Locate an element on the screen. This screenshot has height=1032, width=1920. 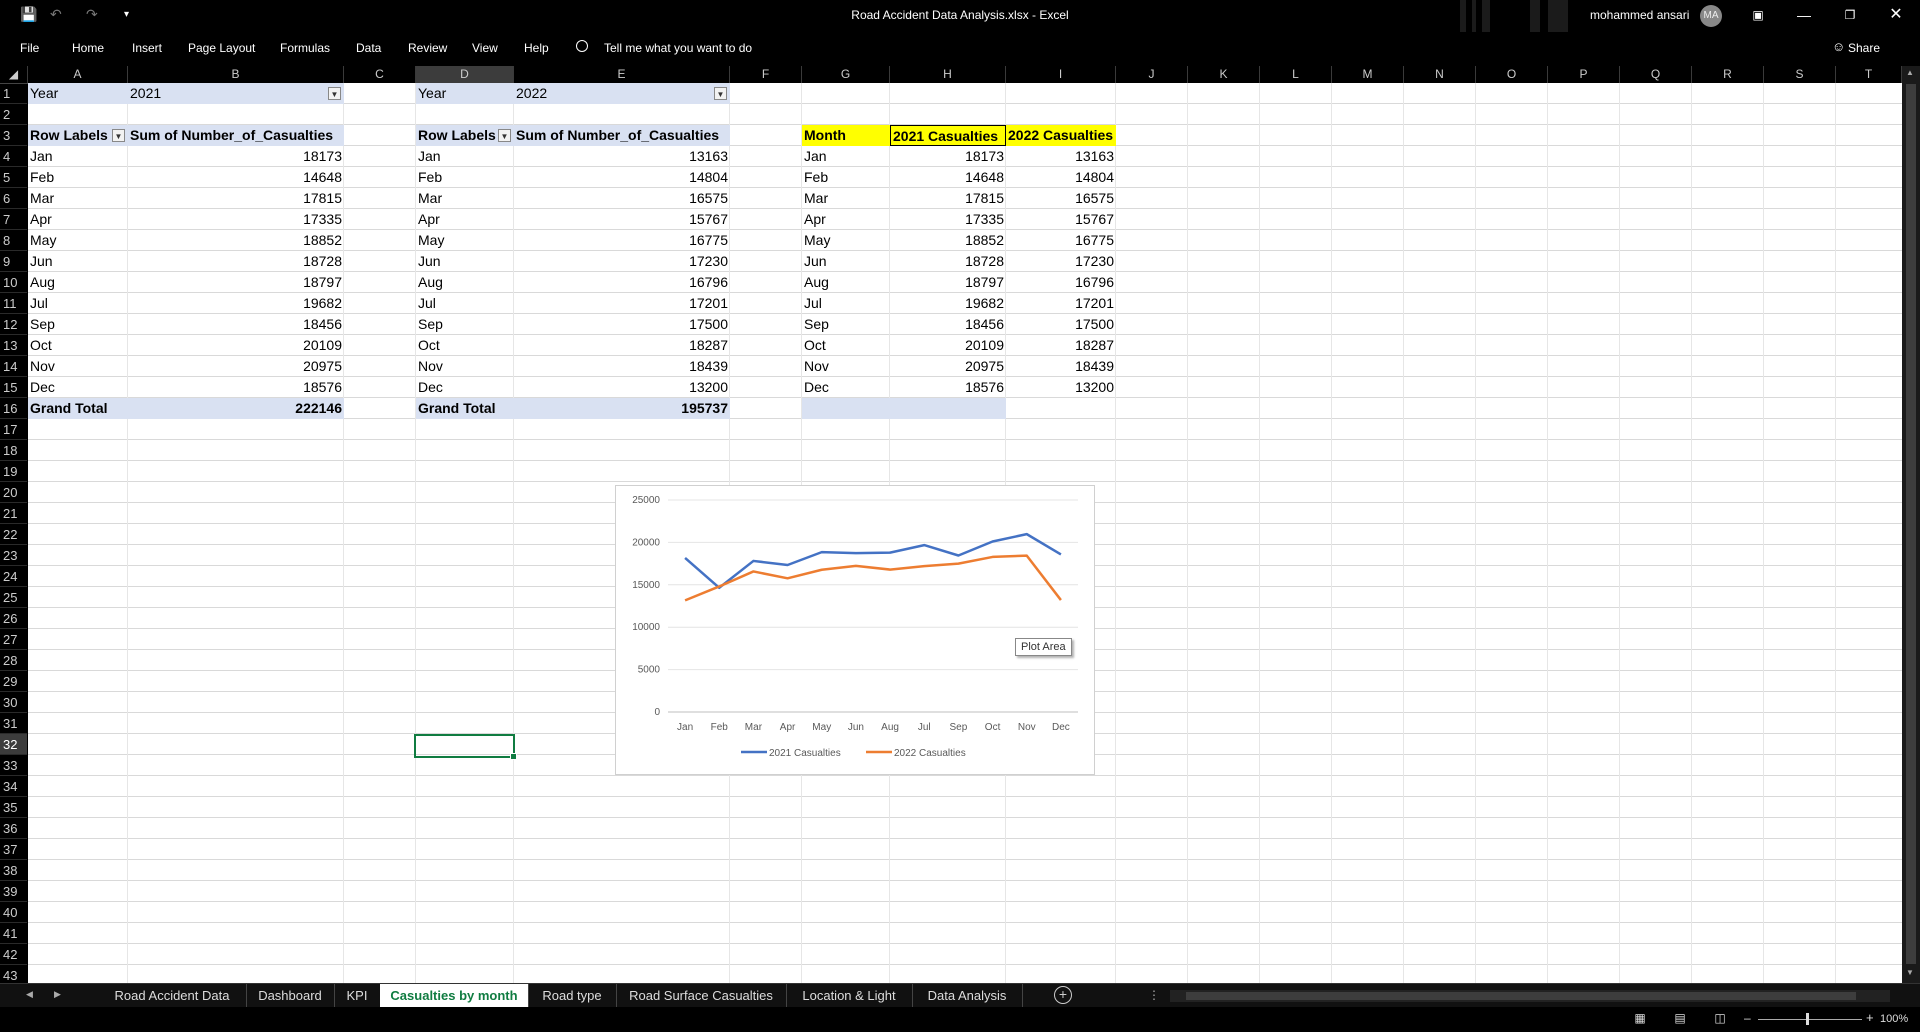
column-header-g: G is located at coordinates (846, 74).